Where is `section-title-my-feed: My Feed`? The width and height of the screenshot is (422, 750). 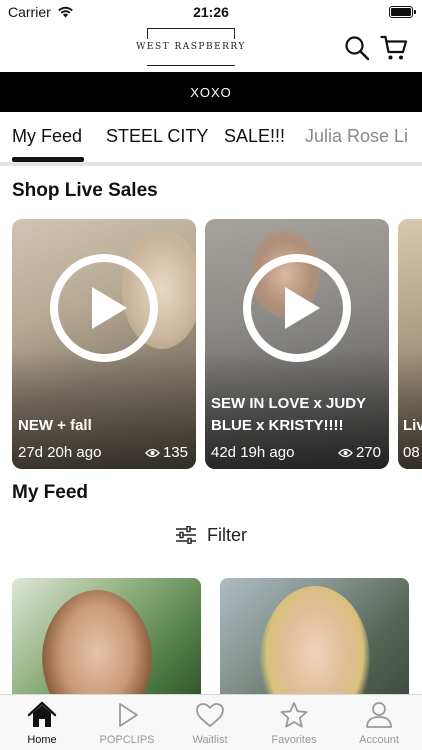 section-title-my-feed: My Feed is located at coordinates (50, 492).